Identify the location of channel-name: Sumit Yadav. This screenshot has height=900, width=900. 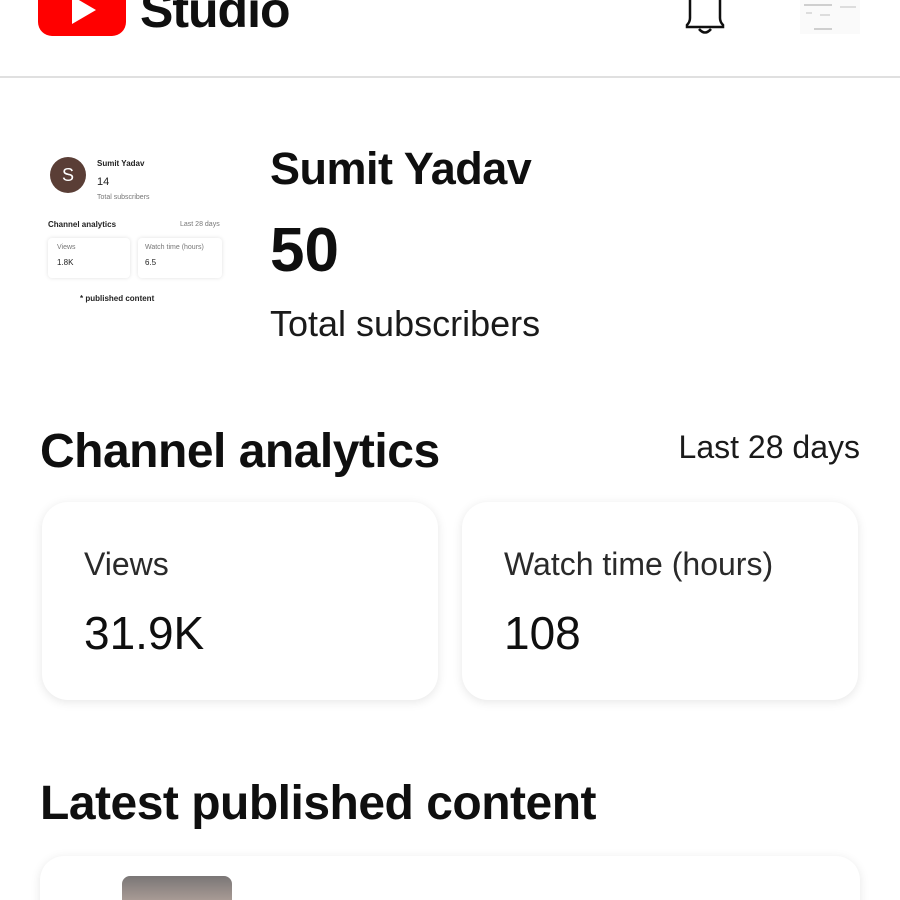
(401, 168).